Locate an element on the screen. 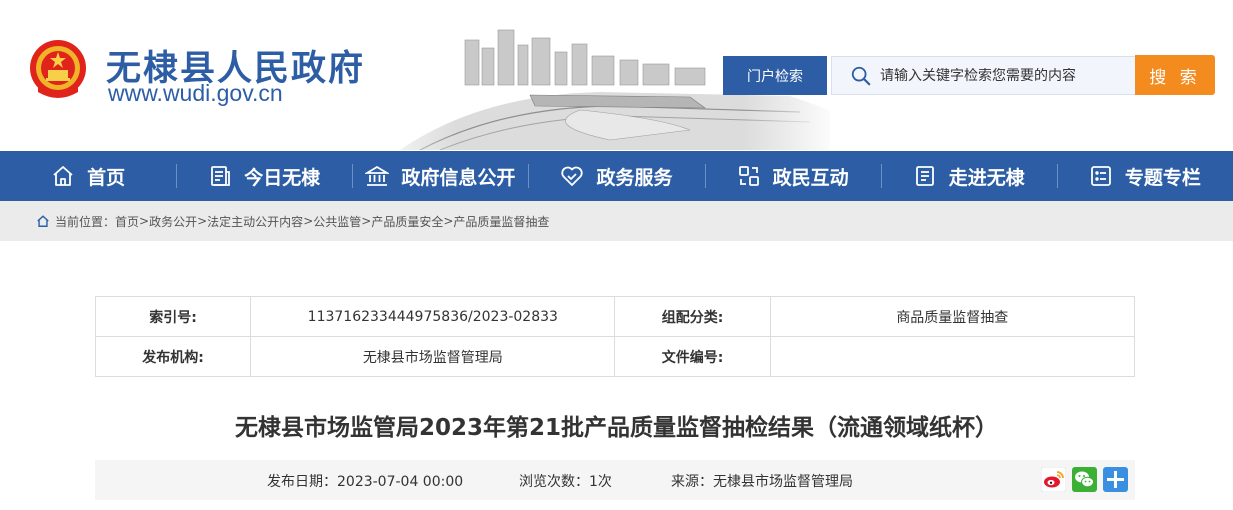 Image resolution: width=1233 pixels, height=510 pixels. nav-item-home: 首页 is located at coordinates (88, 176).